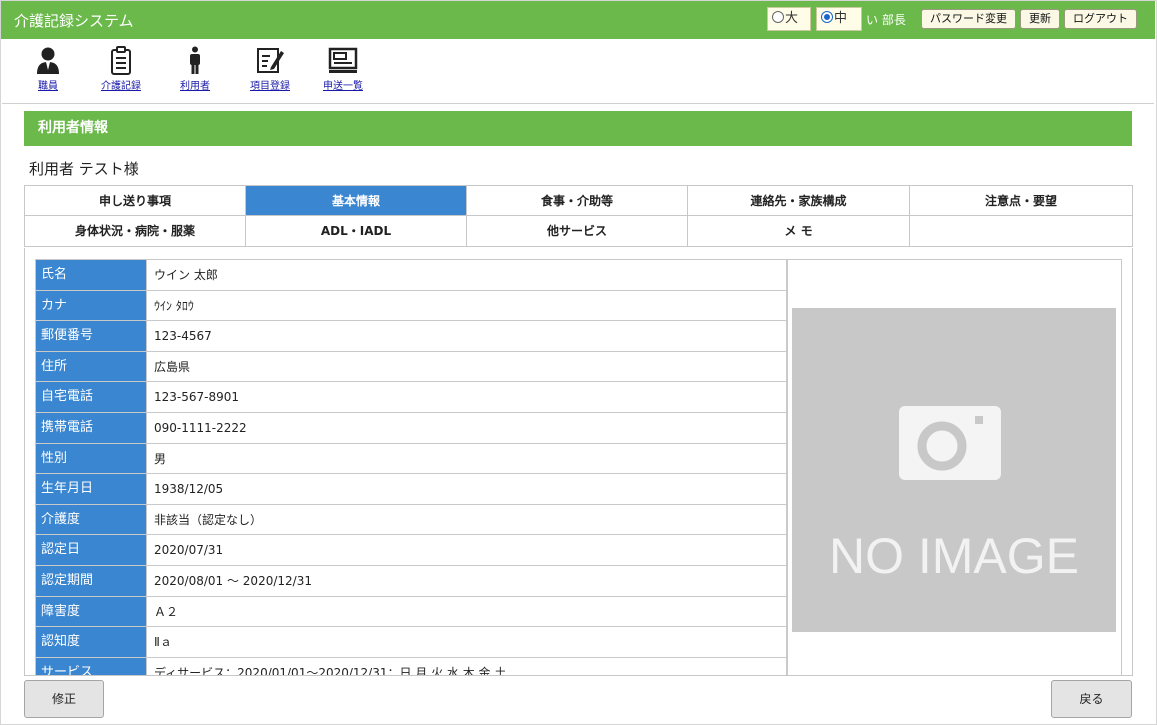 Image resolution: width=1157 pixels, height=725 pixels. Describe the element at coordinates (466, 397) in the screenshot. I see `info-row-value: 123-567-8901` at that location.